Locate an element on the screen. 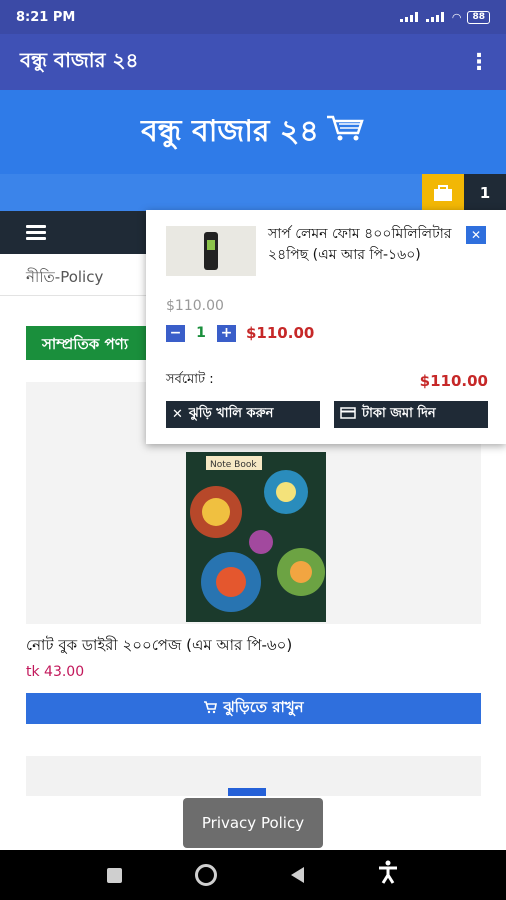 The width and height of the screenshot is (506, 900). product-2-thumb is located at coordinates (247, 792).